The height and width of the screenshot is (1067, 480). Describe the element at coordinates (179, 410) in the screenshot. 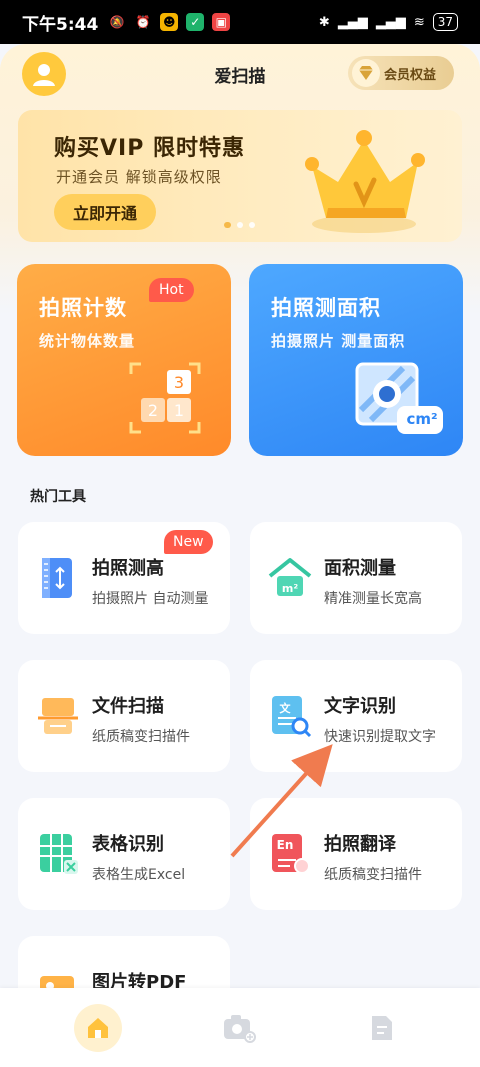

I see `svg-text: 1` at that location.